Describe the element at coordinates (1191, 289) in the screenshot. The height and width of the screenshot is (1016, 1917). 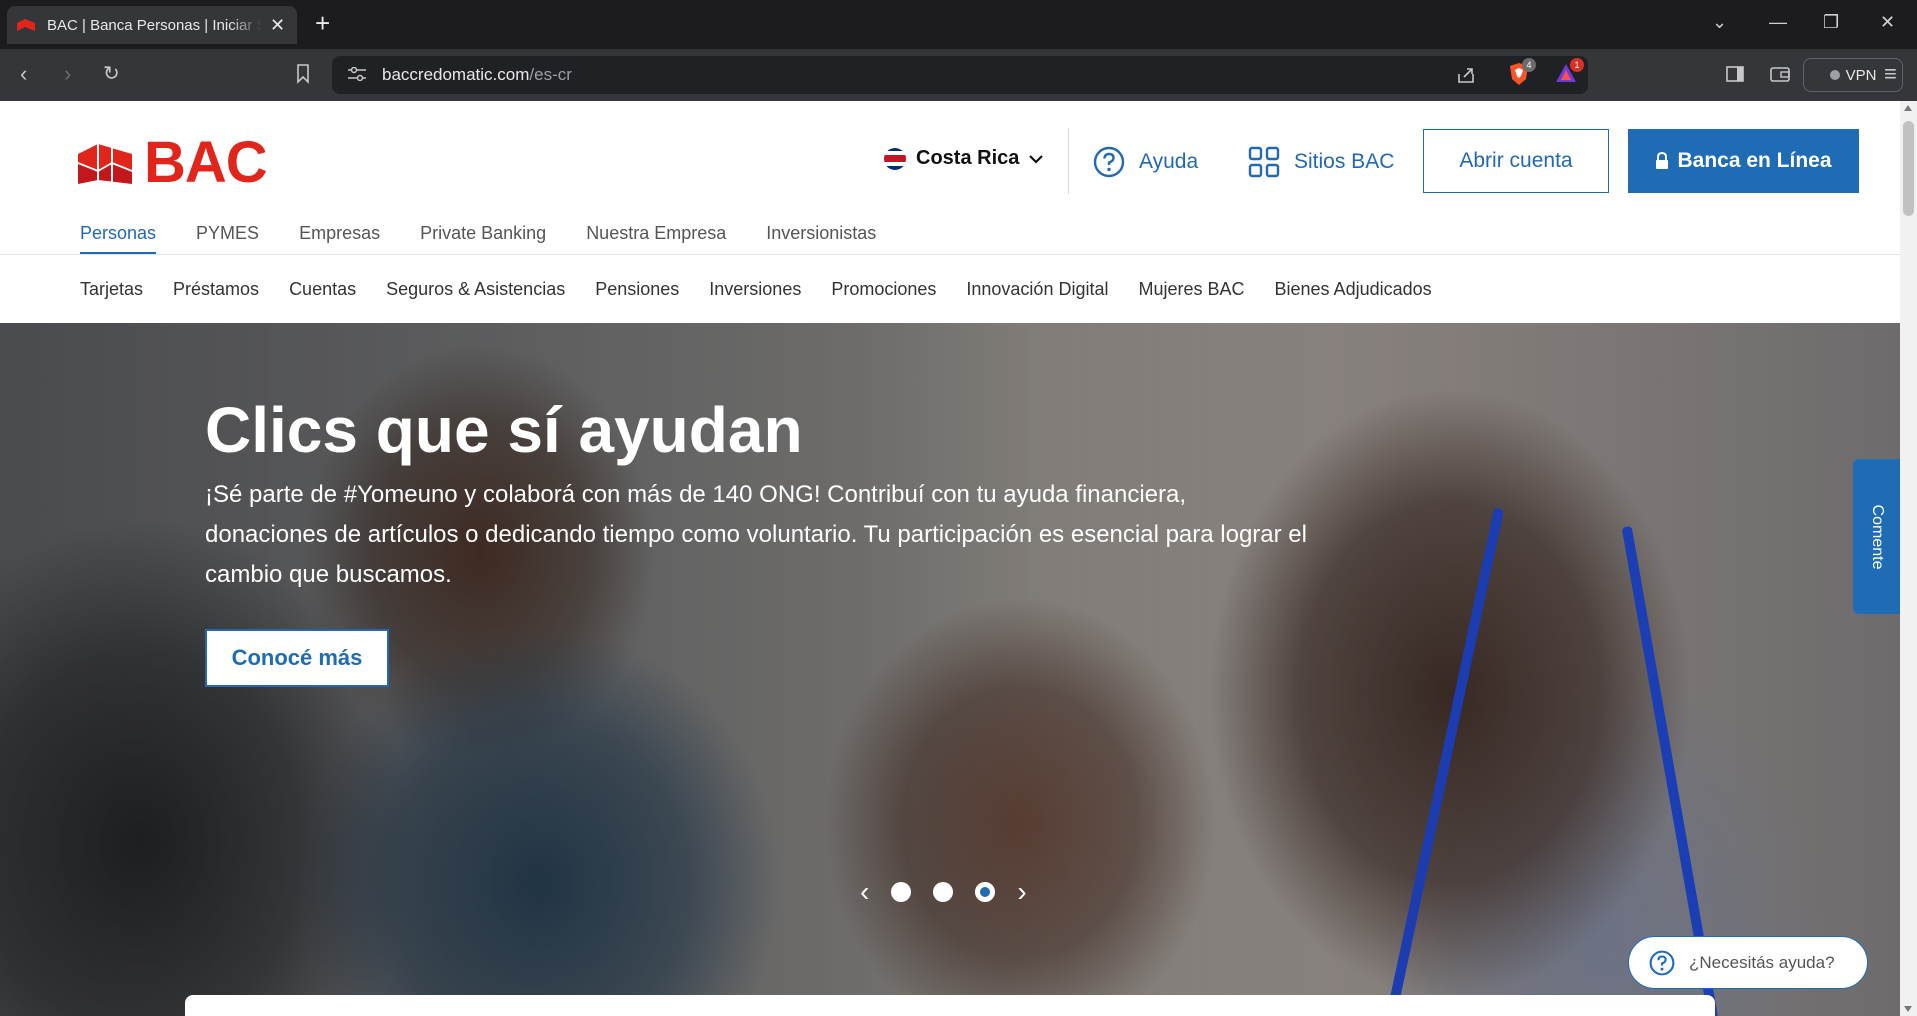
I see `subnav-mujeres-bac: Mujeres BAC` at that location.